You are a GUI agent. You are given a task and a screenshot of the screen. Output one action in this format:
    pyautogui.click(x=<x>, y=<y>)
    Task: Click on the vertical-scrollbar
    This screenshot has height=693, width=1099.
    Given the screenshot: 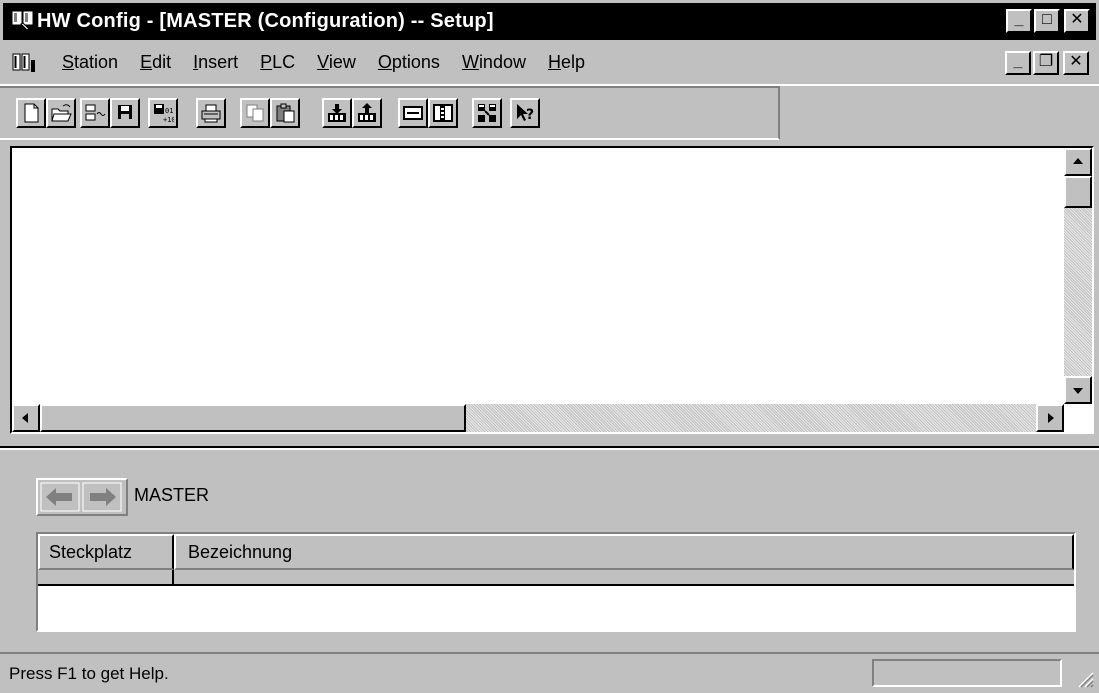 What is the action you would take?
    pyautogui.click(x=1078, y=276)
    